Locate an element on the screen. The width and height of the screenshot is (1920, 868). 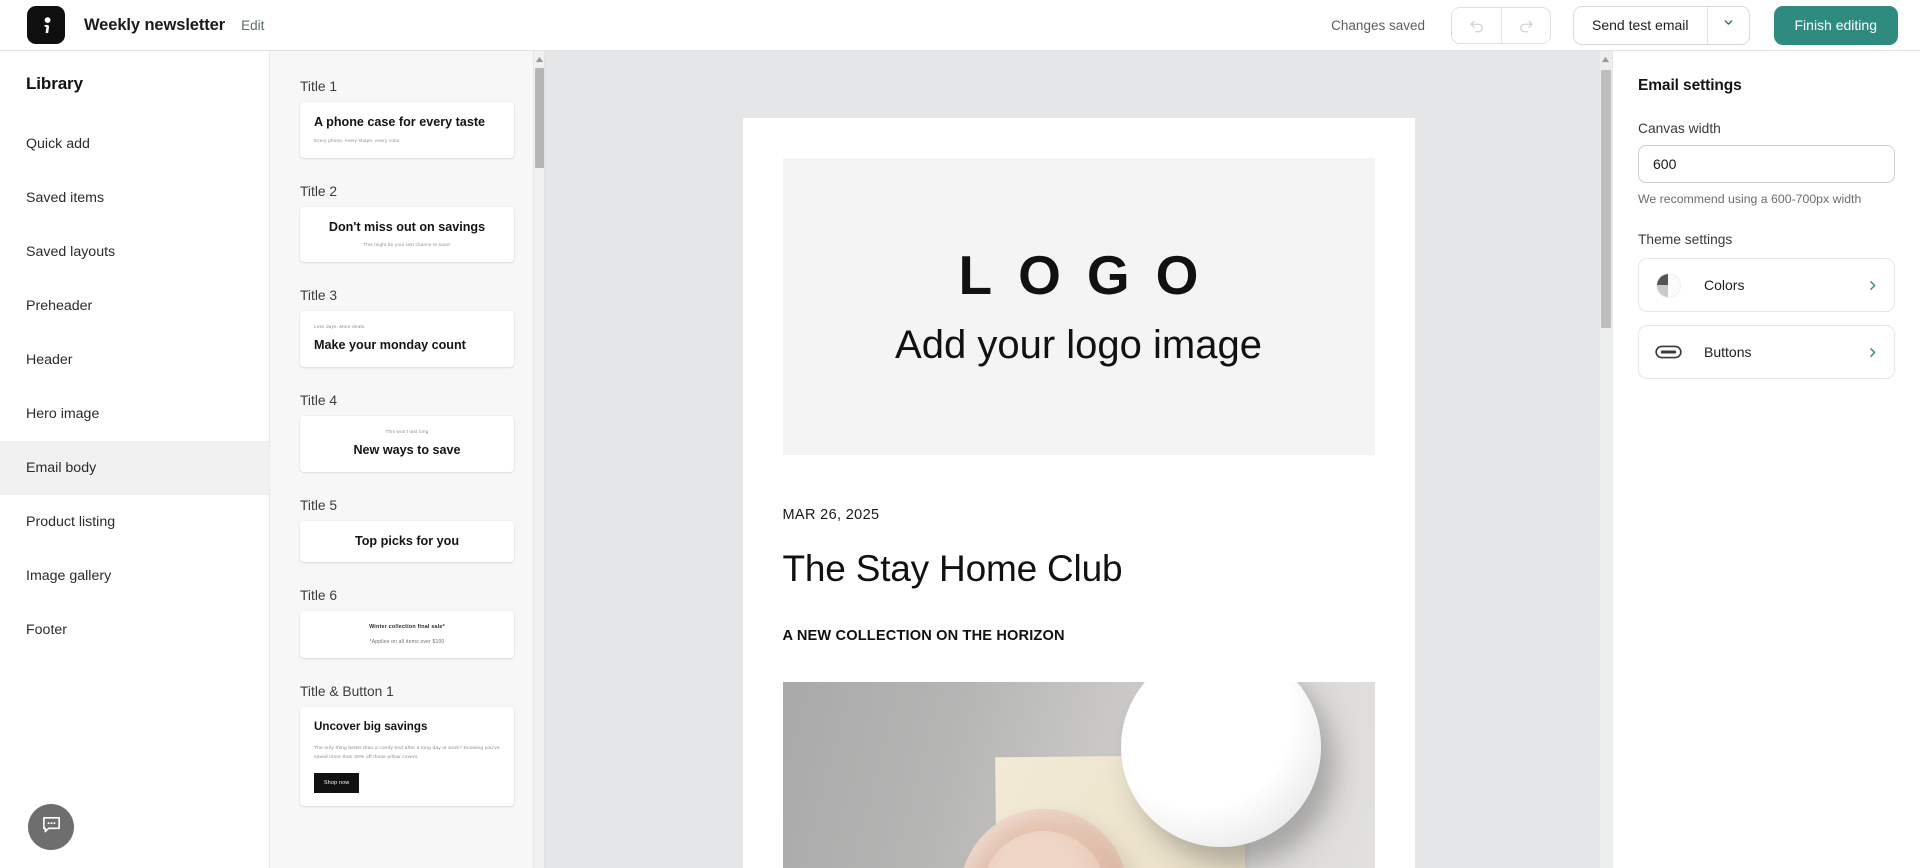
sidebar-item-label: Saved layouts is located at coordinates (71, 252).